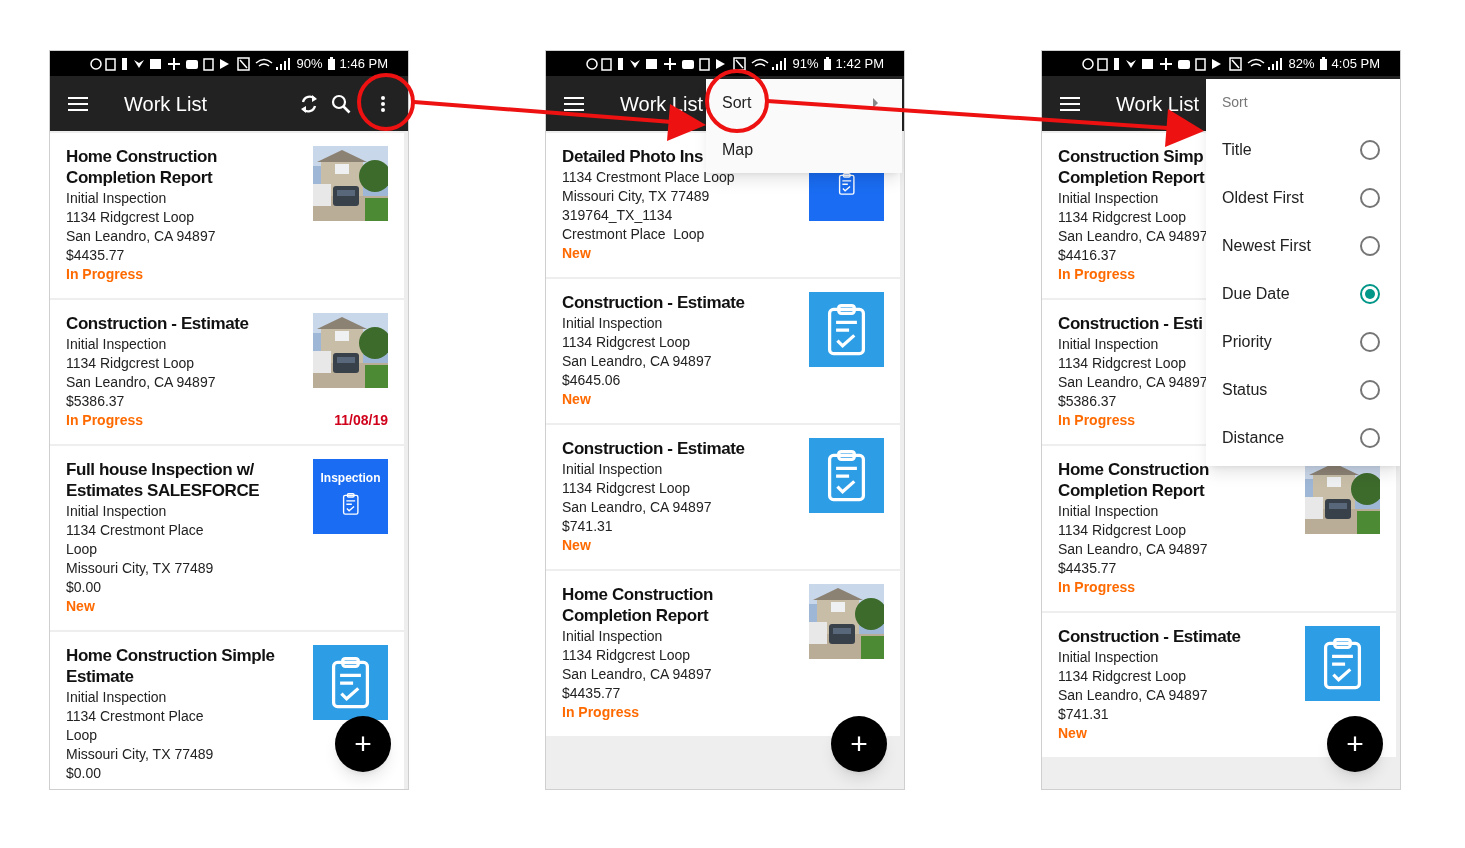 Image resolution: width=1465 pixels, height=848 pixels. Describe the element at coordinates (1266, 246) in the screenshot. I see `sort-option-label: Newest First` at that location.